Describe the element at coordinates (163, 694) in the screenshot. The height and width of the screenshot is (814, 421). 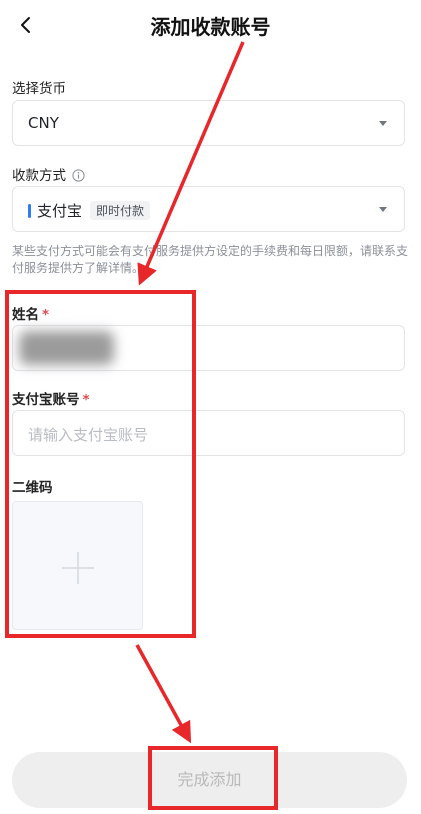
I see `annotation-arrow-bottom` at that location.